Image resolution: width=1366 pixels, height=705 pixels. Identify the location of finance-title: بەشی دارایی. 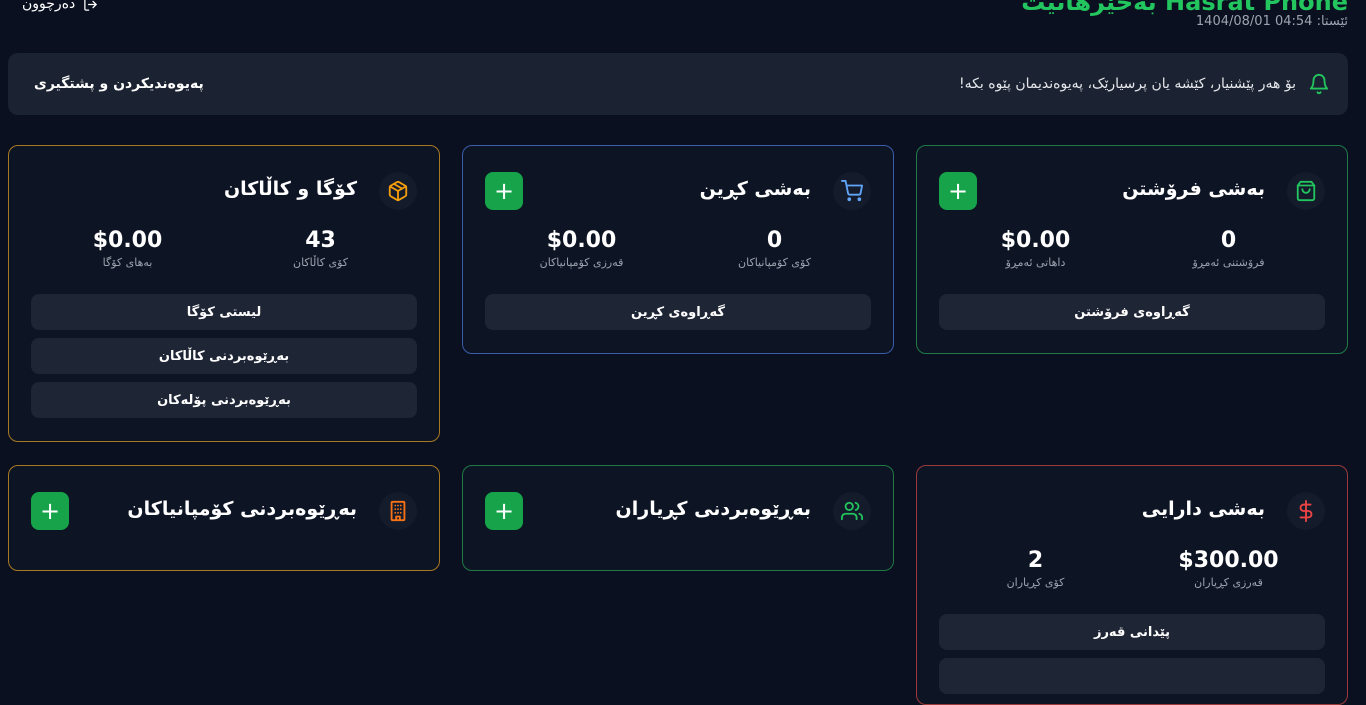
(1203, 509).